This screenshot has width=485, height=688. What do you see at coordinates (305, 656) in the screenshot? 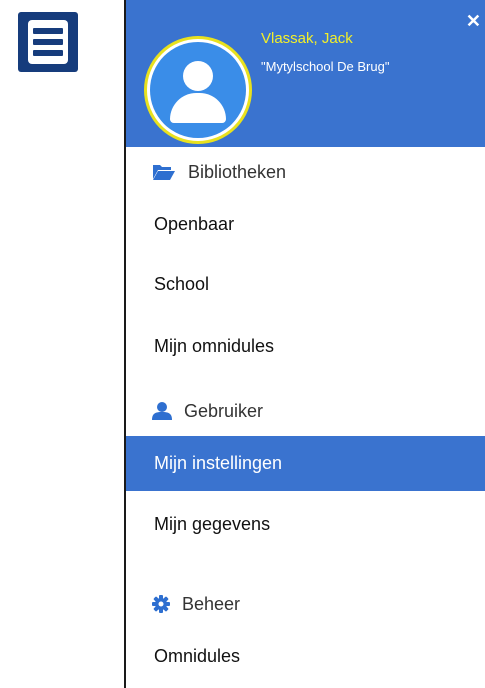
I see `menu-item-omnidules: Omnidules` at bounding box center [305, 656].